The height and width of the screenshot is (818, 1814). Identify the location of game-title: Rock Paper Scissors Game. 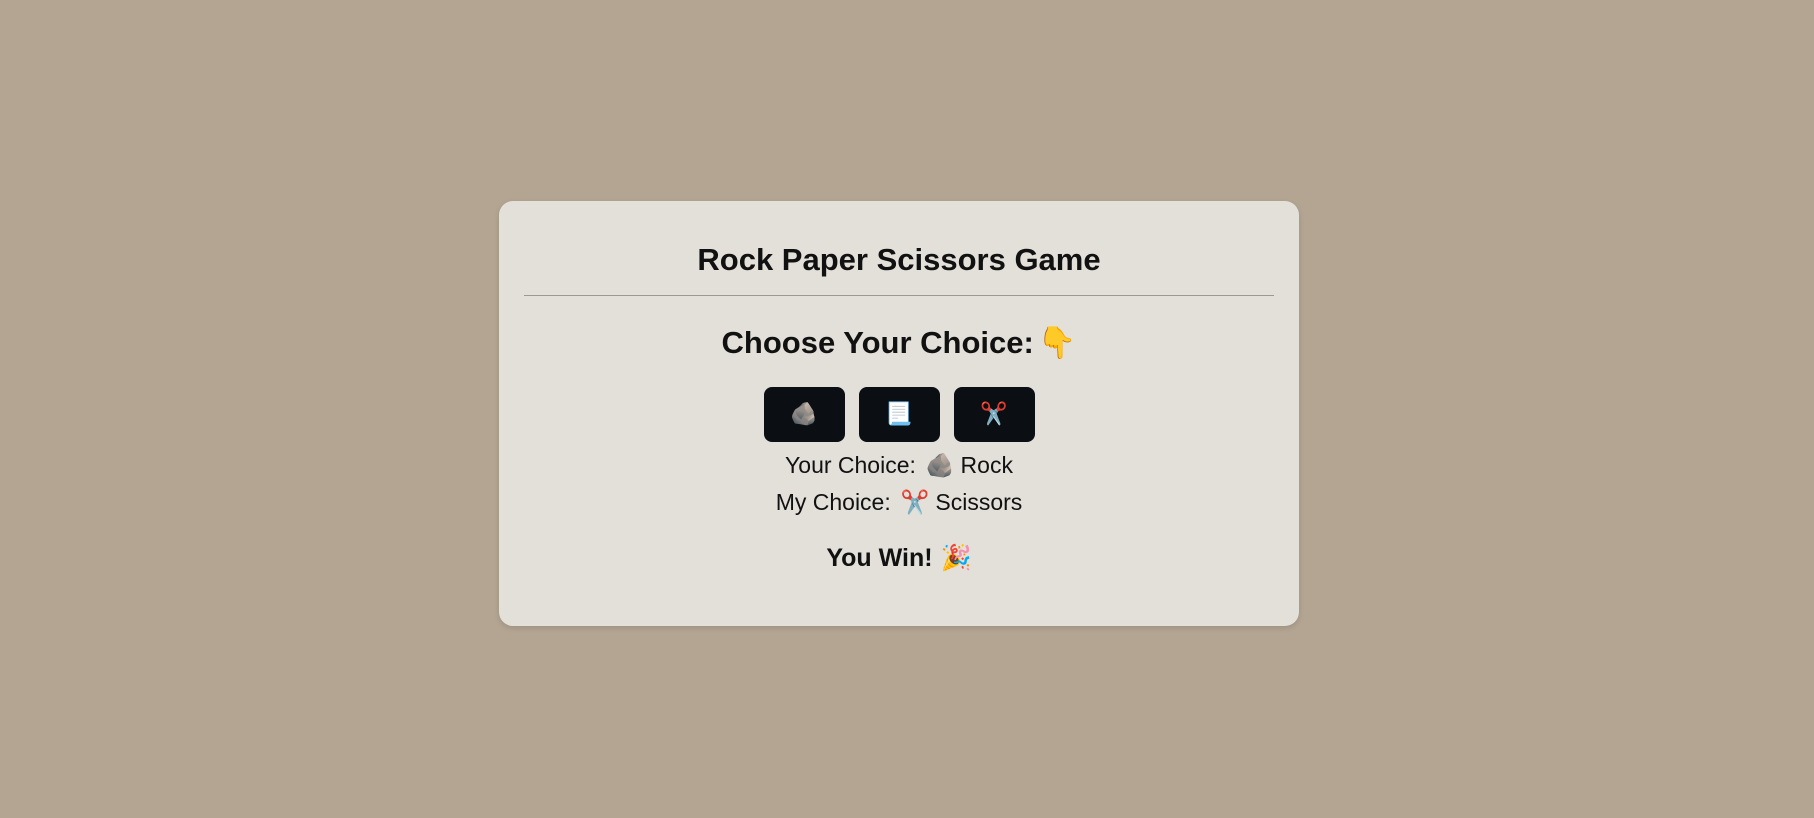
(899, 259).